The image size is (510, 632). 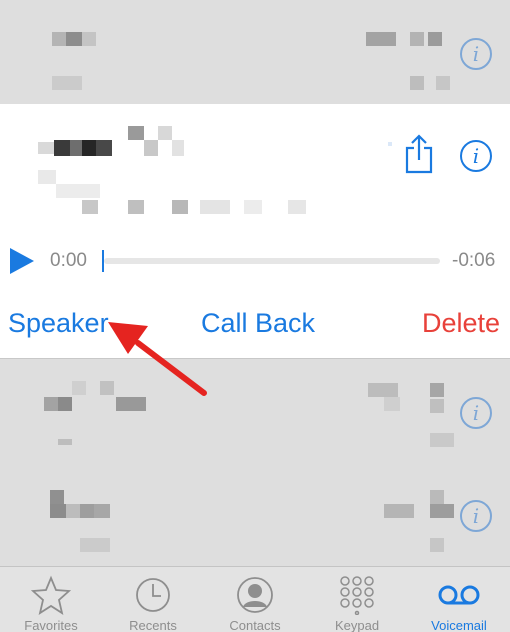 I want to click on tab-favorites: Favorites, so click(x=51, y=599).